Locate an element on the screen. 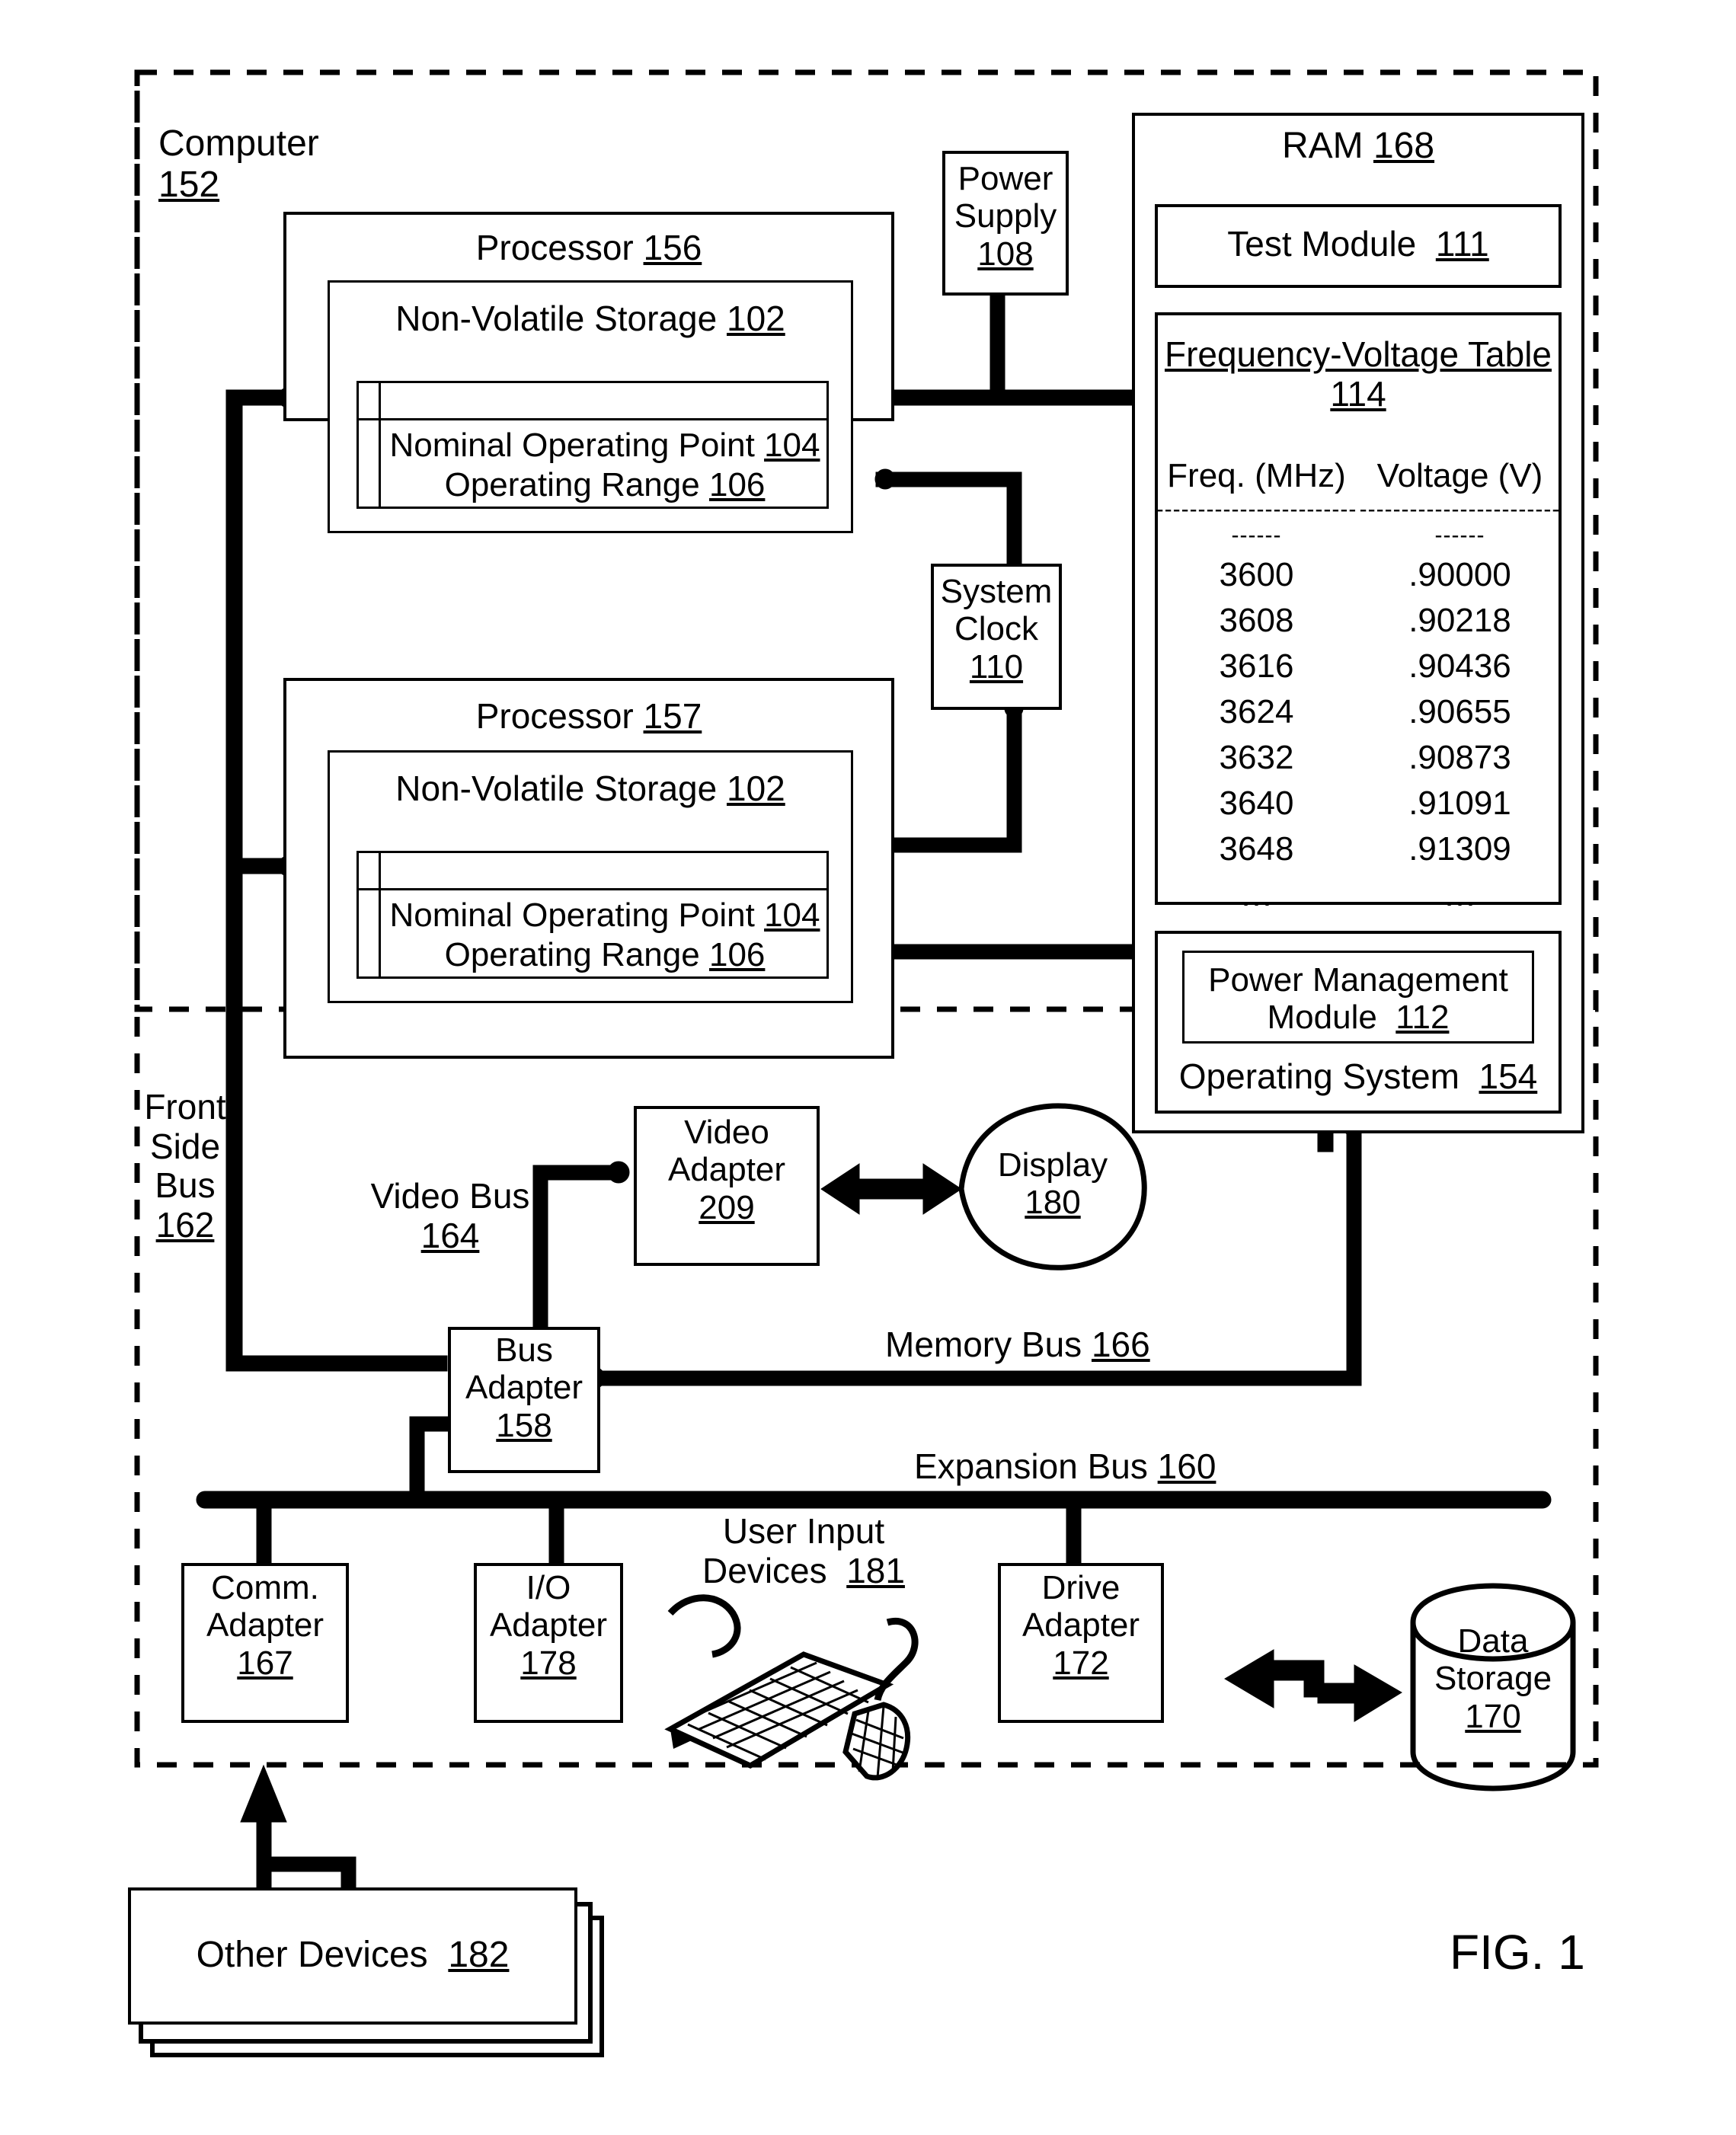 Image resolution: width=1736 pixels, height=2135 pixels. frequency-voltage-table-title: Frequency-Voltage Table 114 is located at coordinates (1358, 374).